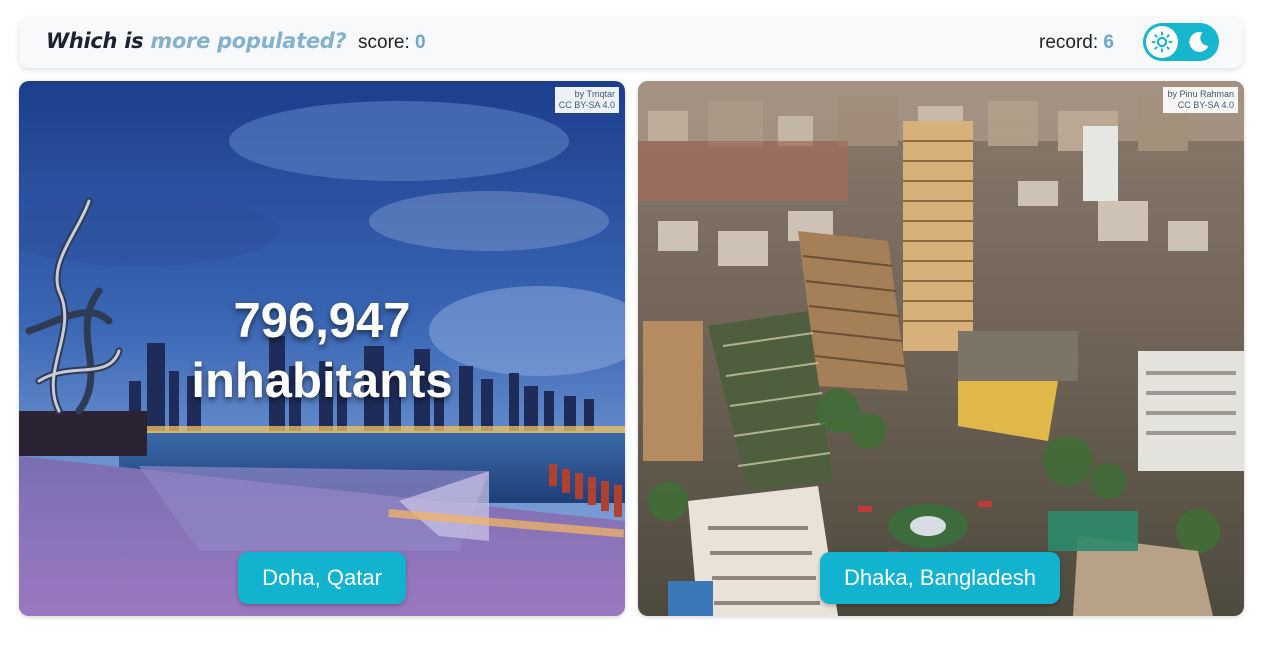 The height and width of the screenshot is (647, 1268). Describe the element at coordinates (1108, 42) in the screenshot. I see `record-value: 6` at that location.